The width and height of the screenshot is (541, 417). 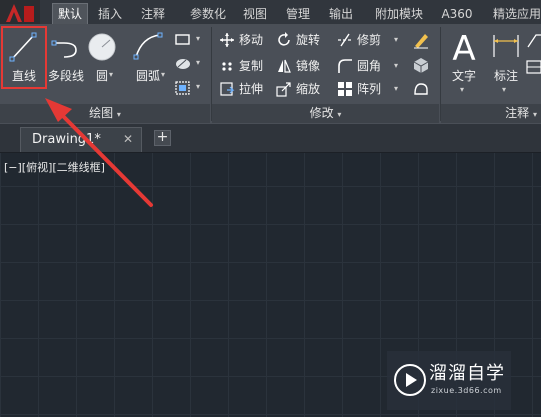 What do you see at coordinates (65, 76) in the screenshot?
I see `polyline-tool-label: 多段线` at bounding box center [65, 76].